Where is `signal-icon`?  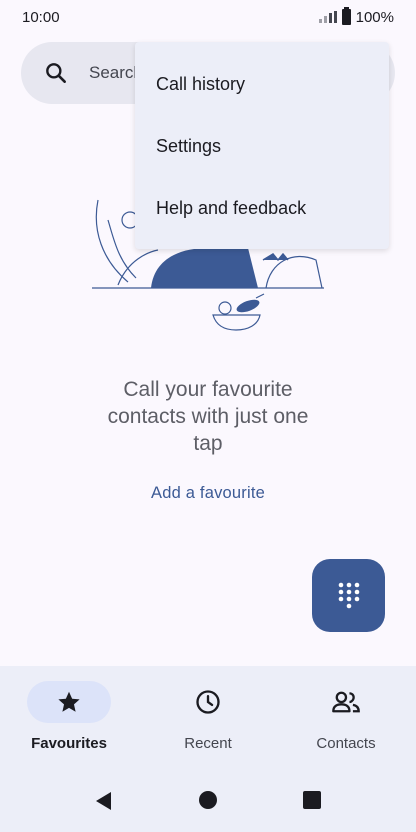 signal-icon is located at coordinates (327, 17).